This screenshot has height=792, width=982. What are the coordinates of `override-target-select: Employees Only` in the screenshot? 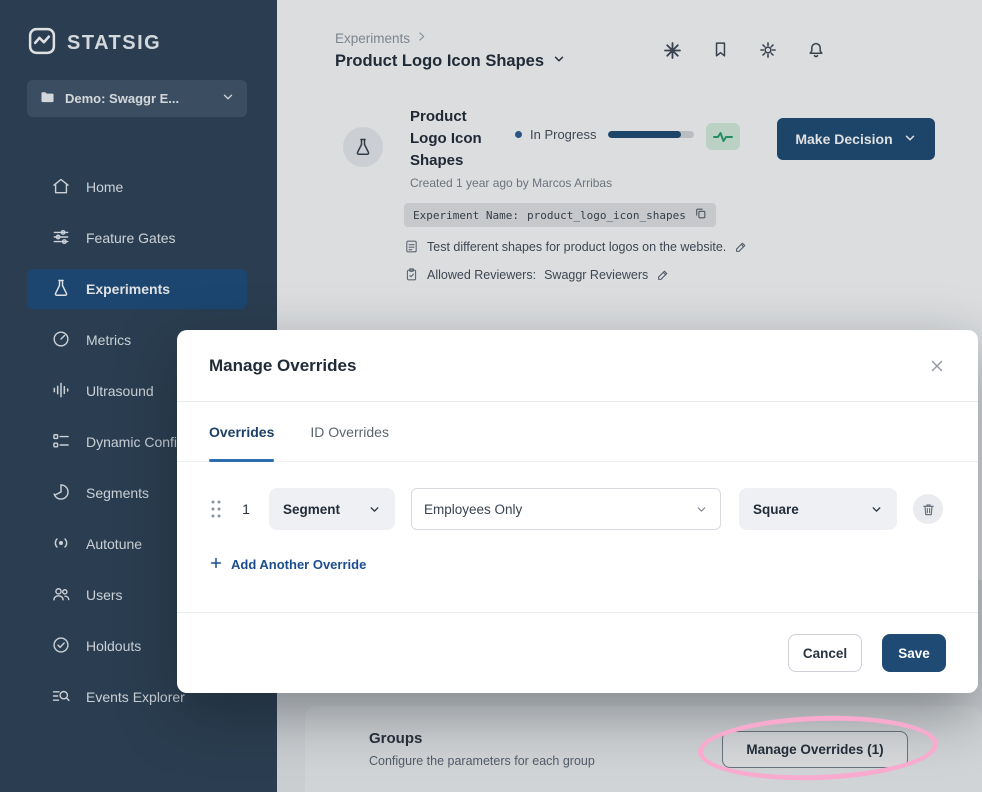 It's located at (566, 509).